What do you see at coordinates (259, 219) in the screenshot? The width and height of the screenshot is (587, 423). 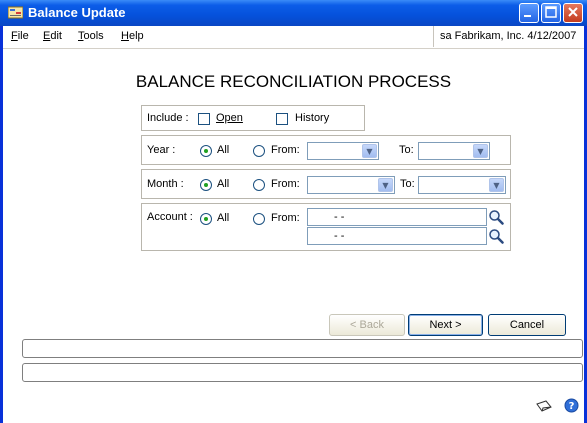 I see `account-from-radio` at bounding box center [259, 219].